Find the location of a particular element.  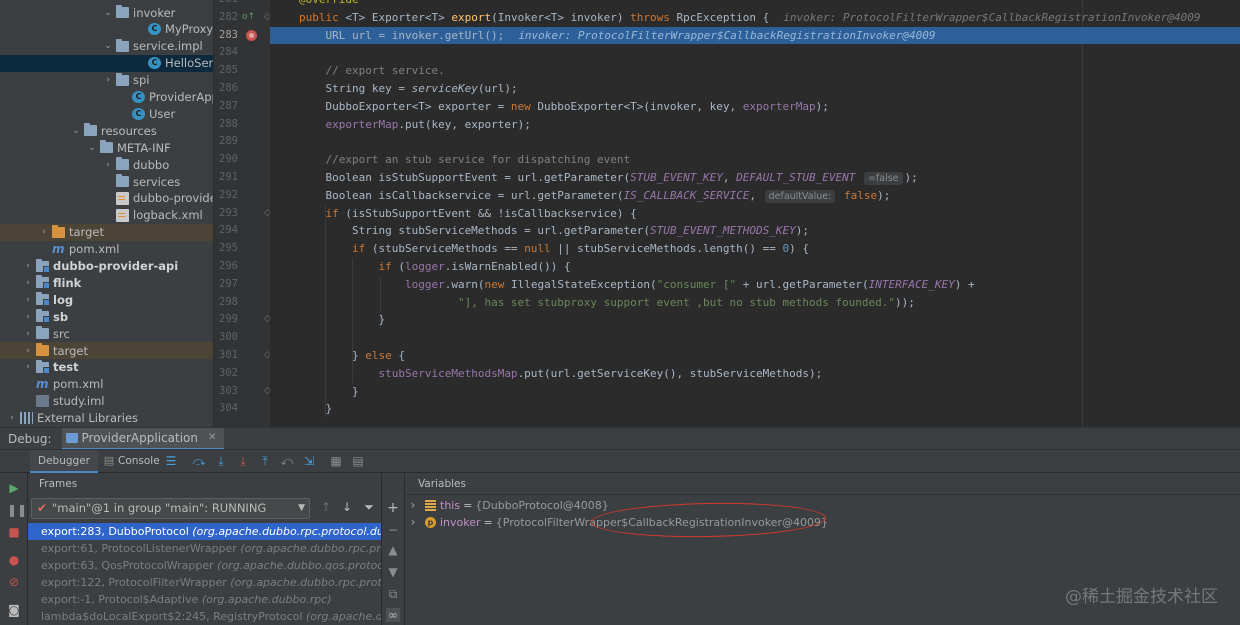

code-line: // export service. is located at coordinates (755, 71).